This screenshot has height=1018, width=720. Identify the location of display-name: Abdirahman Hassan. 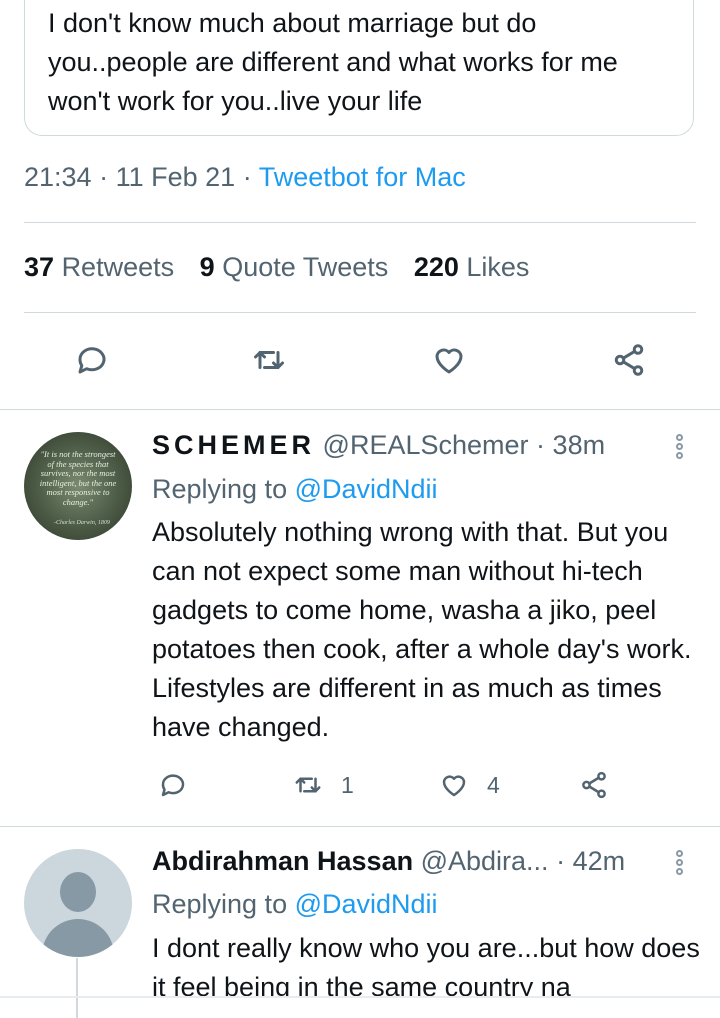
(282, 861).